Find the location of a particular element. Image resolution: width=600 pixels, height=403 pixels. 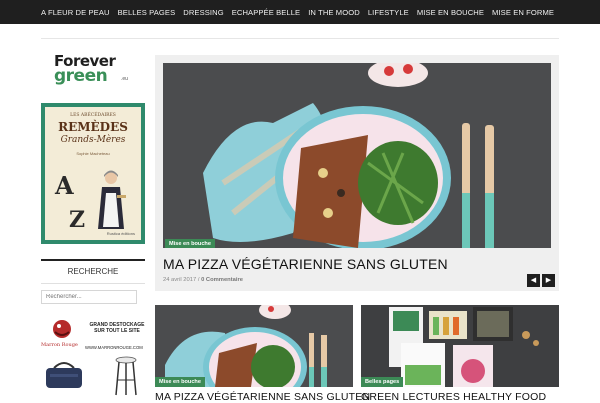

bag-product-image is located at coordinates (64, 375).